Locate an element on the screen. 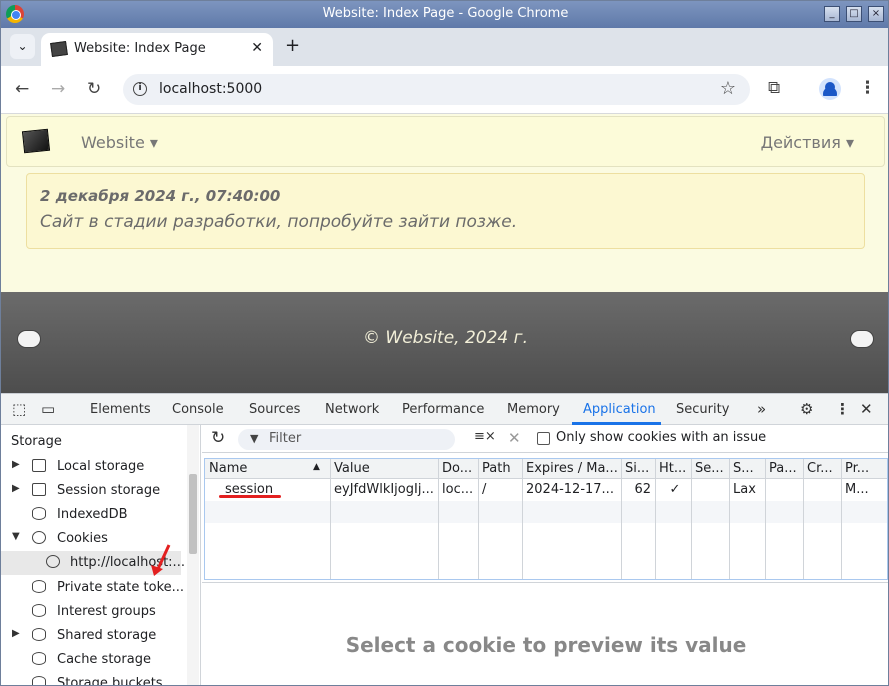  cookie-preview-placeholder: Select a cookie to preview its value is located at coordinates (546, 645).